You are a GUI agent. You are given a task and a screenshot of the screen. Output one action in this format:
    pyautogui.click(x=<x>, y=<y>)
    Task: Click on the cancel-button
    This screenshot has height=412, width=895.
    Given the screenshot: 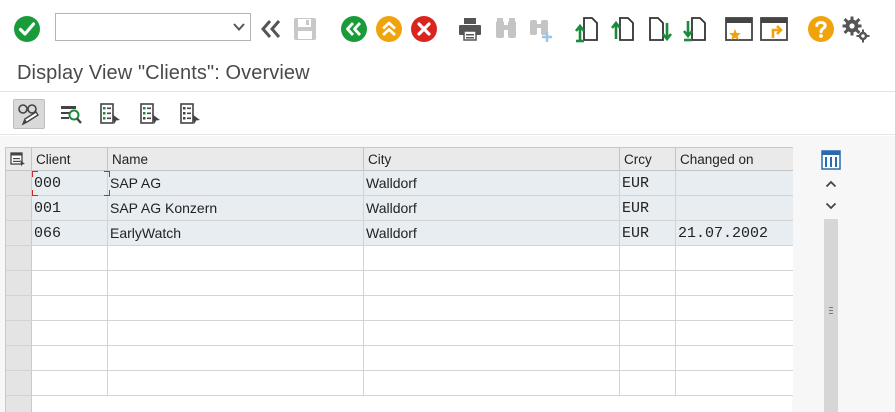 What is the action you would take?
    pyautogui.click(x=424, y=29)
    